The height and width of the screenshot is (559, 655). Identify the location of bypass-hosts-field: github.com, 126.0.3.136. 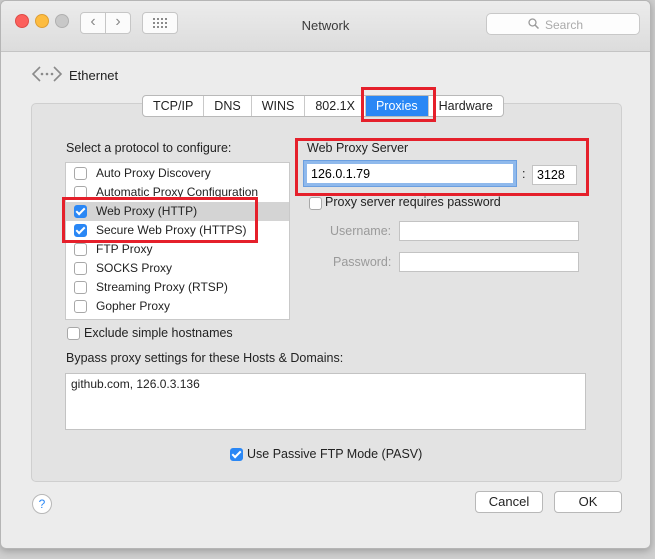
(325, 401).